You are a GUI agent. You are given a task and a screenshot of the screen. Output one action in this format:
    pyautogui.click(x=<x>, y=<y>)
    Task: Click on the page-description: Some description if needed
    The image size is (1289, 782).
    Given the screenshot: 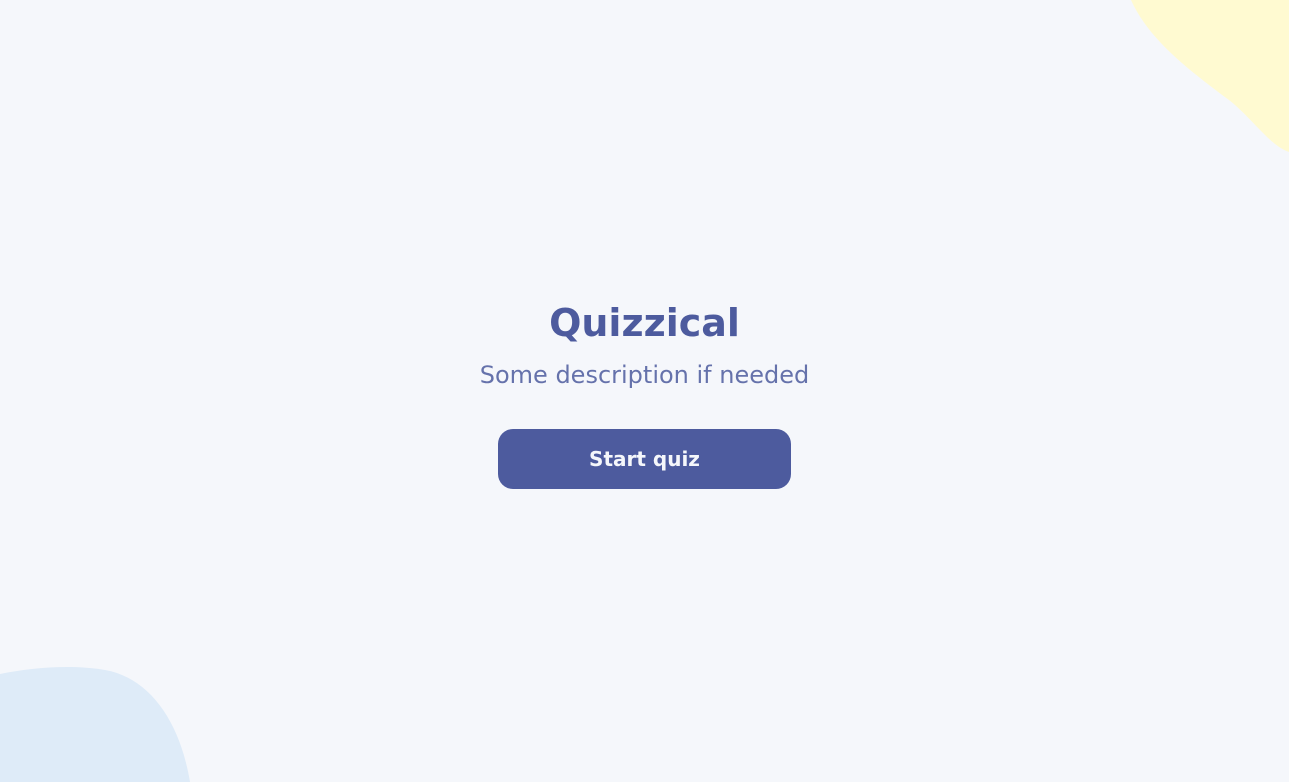 What is the action you would take?
    pyautogui.click(x=644, y=375)
    